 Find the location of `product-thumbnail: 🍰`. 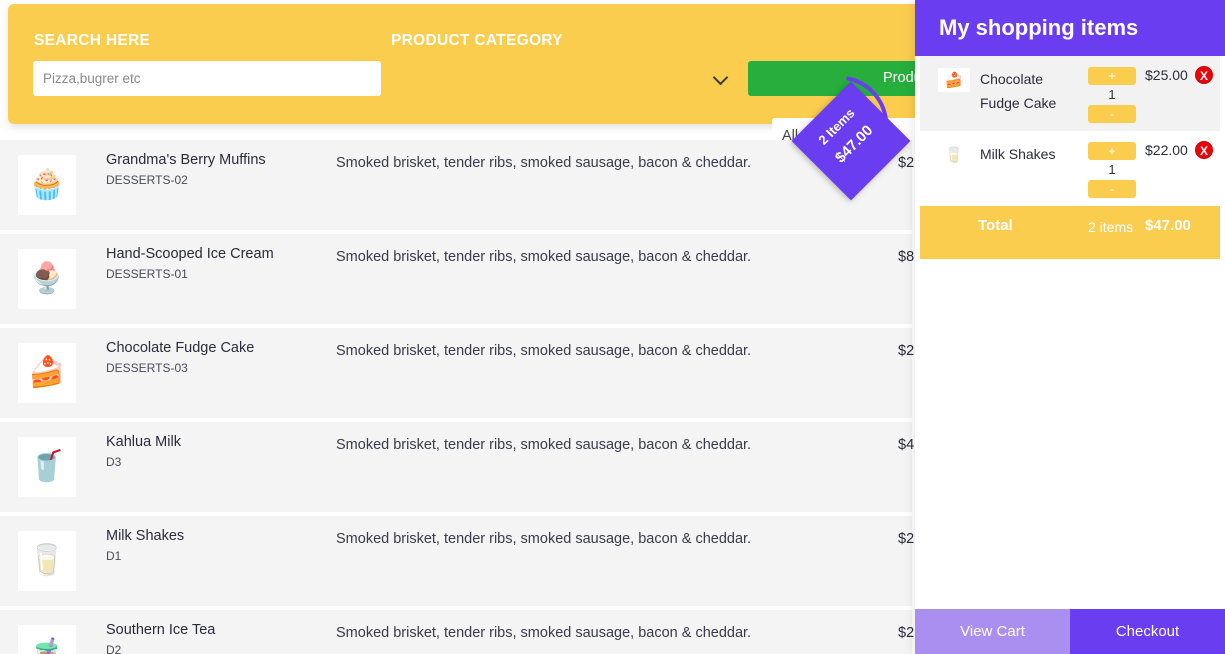

product-thumbnail: 🍰 is located at coordinates (47, 373).